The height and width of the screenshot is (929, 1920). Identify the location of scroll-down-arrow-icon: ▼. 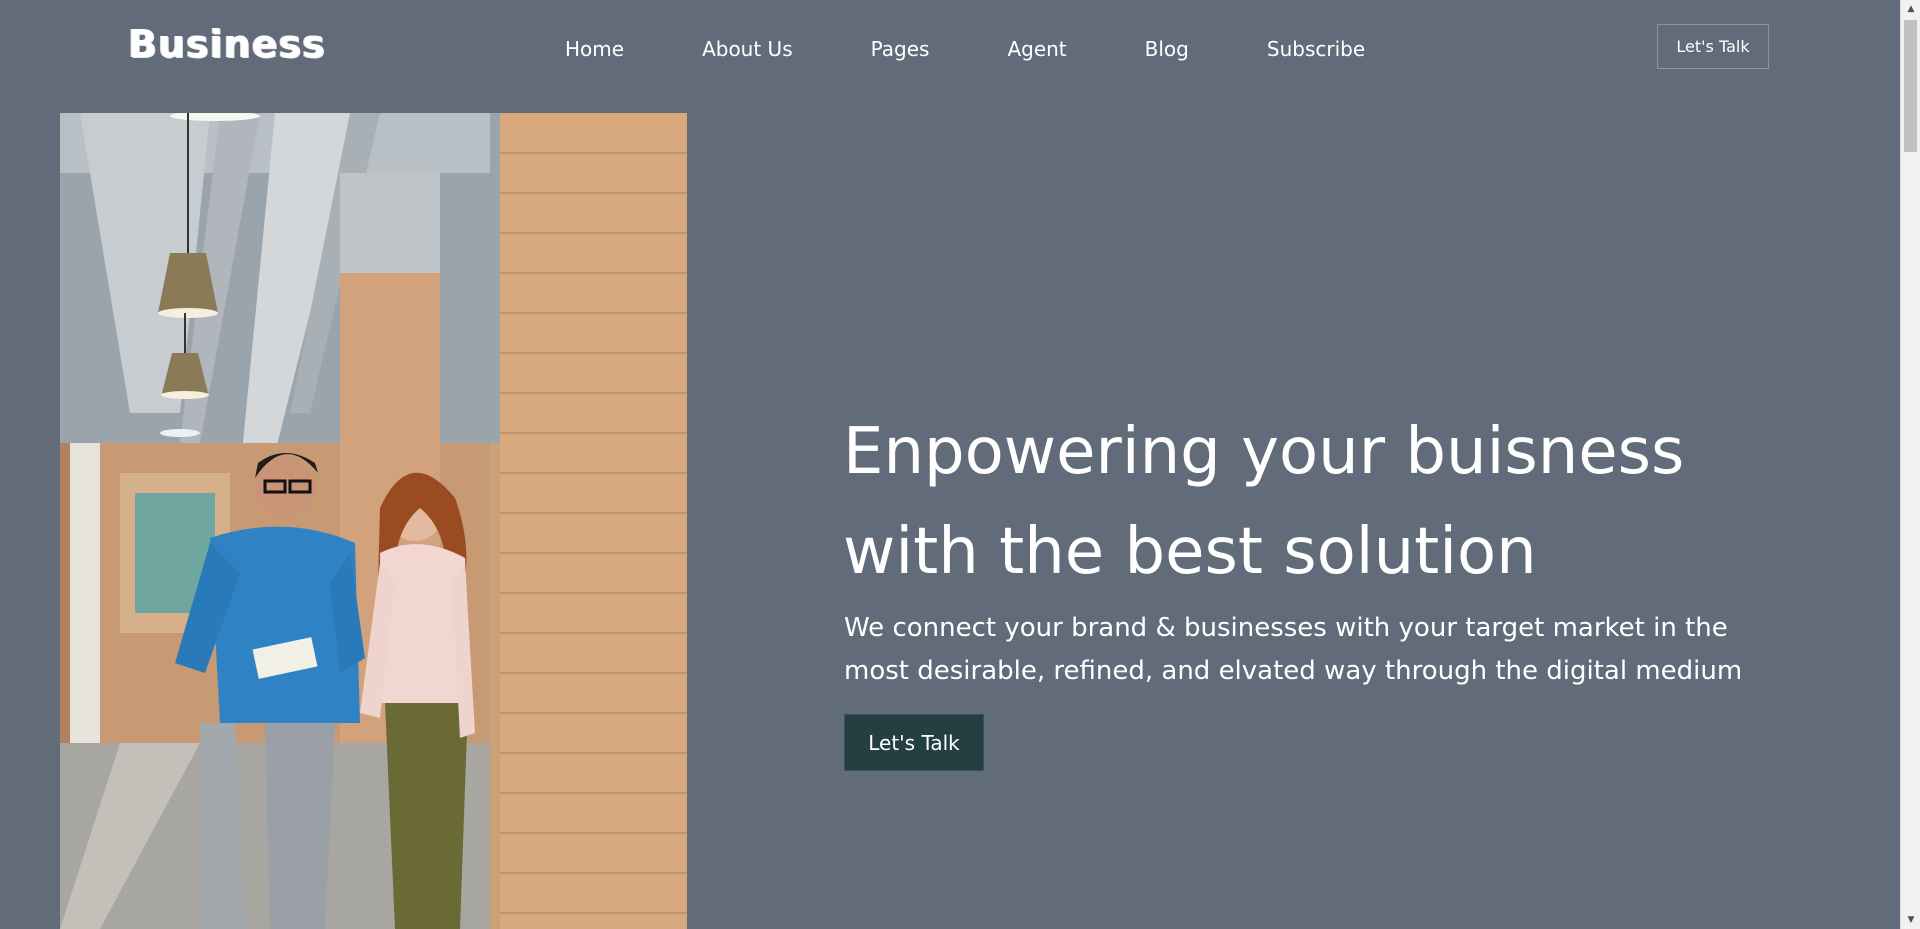
(1910, 920).